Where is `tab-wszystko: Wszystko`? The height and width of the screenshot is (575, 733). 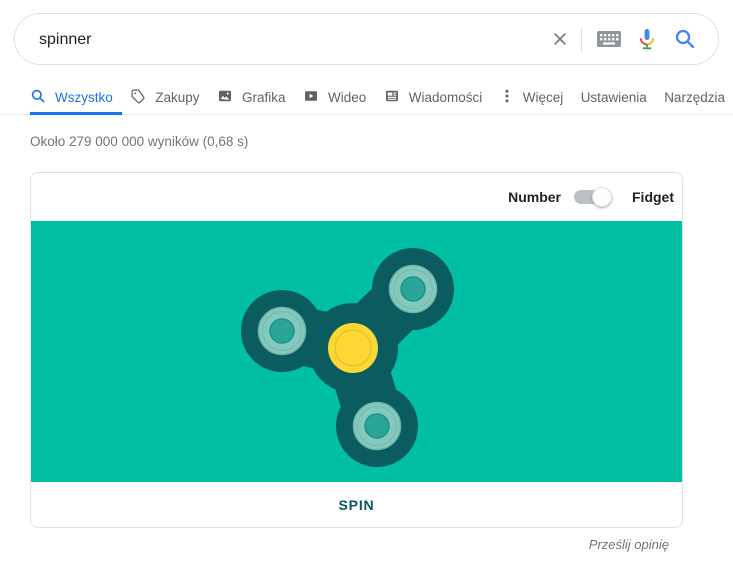 tab-wszystko: Wszystko is located at coordinates (76, 101).